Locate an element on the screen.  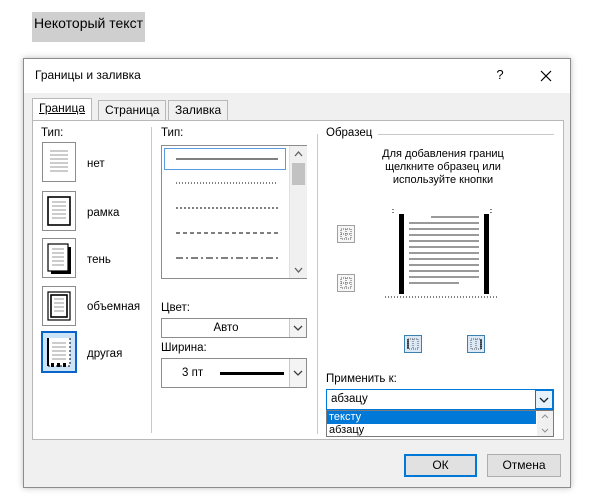
preview-heading: Образец is located at coordinates (349, 133).